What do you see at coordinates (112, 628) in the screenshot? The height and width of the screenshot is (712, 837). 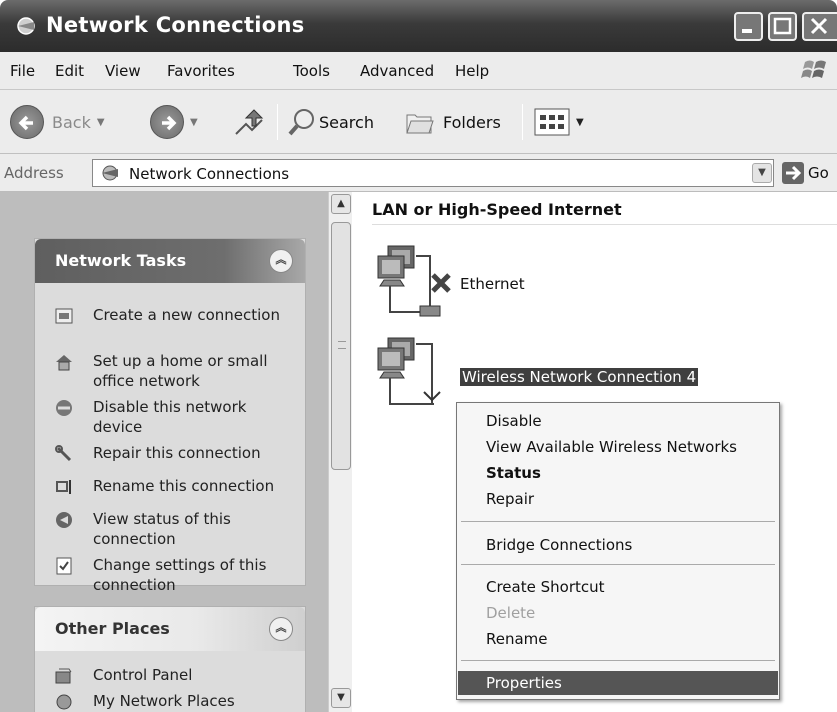 I see `other-places-title: Other Places` at bounding box center [112, 628].